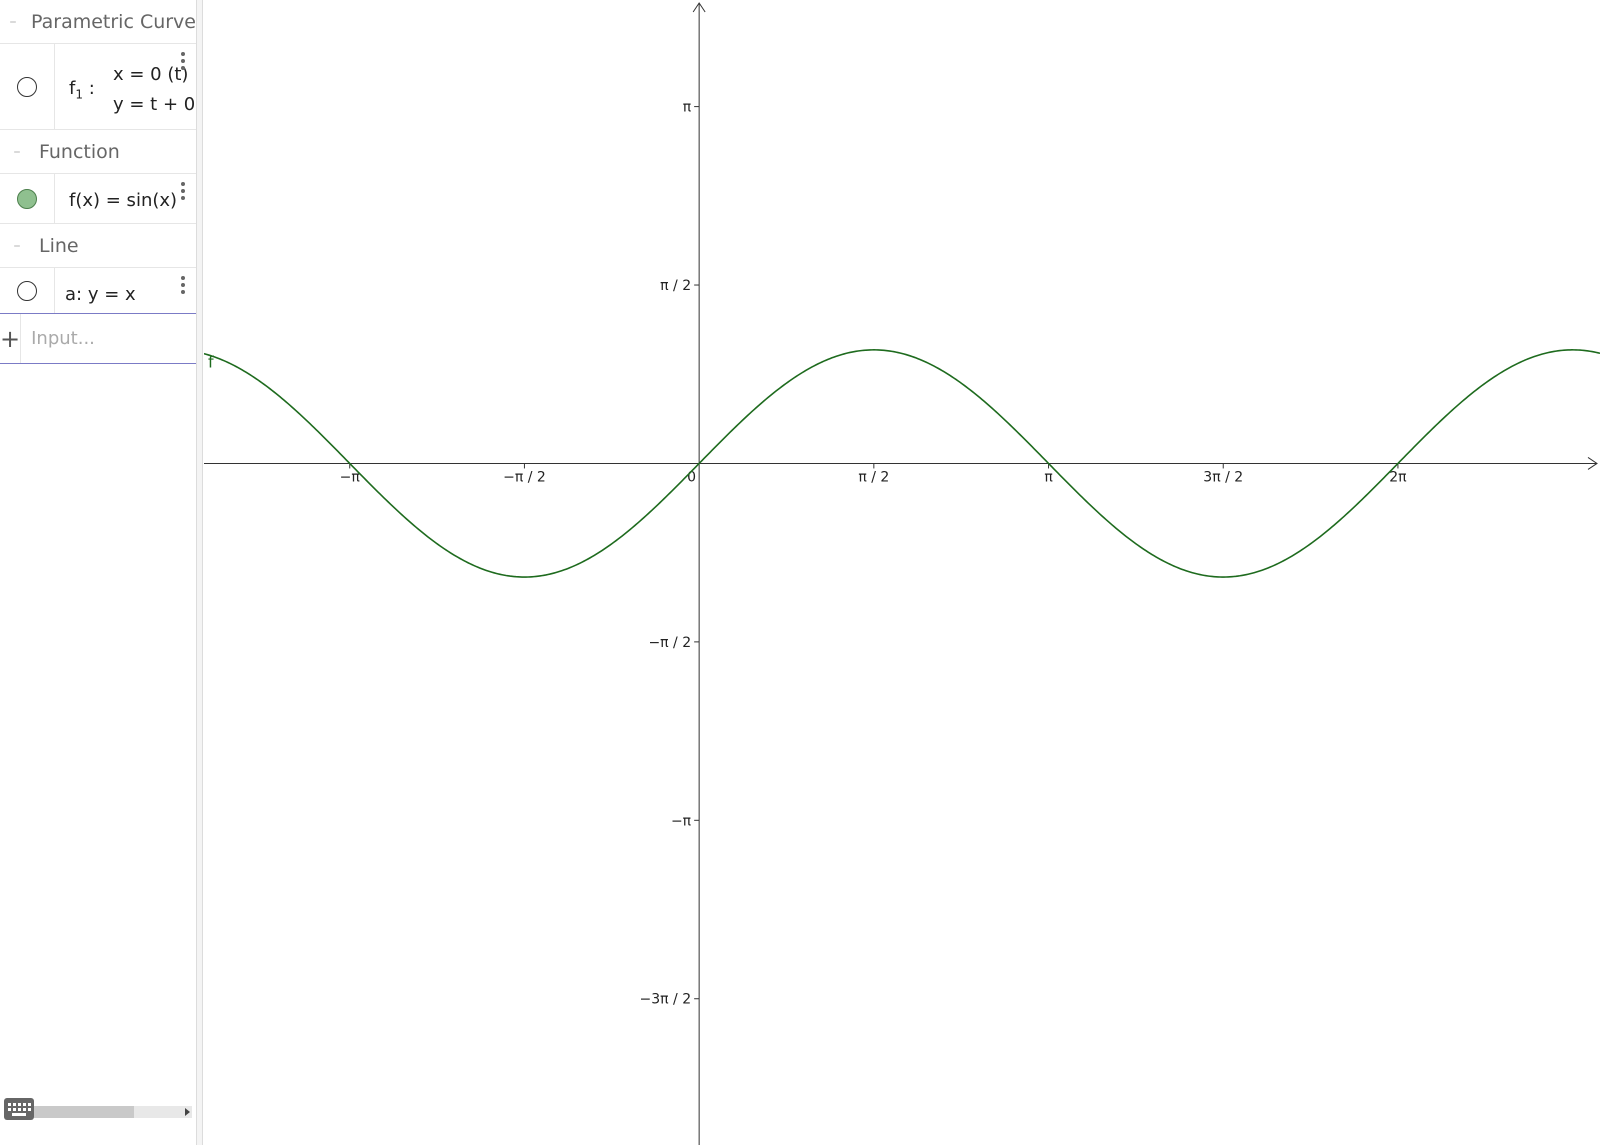 Image resolution: width=1600 pixels, height=1145 pixels. I want to click on category-header-function: – Function, so click(98, 152).